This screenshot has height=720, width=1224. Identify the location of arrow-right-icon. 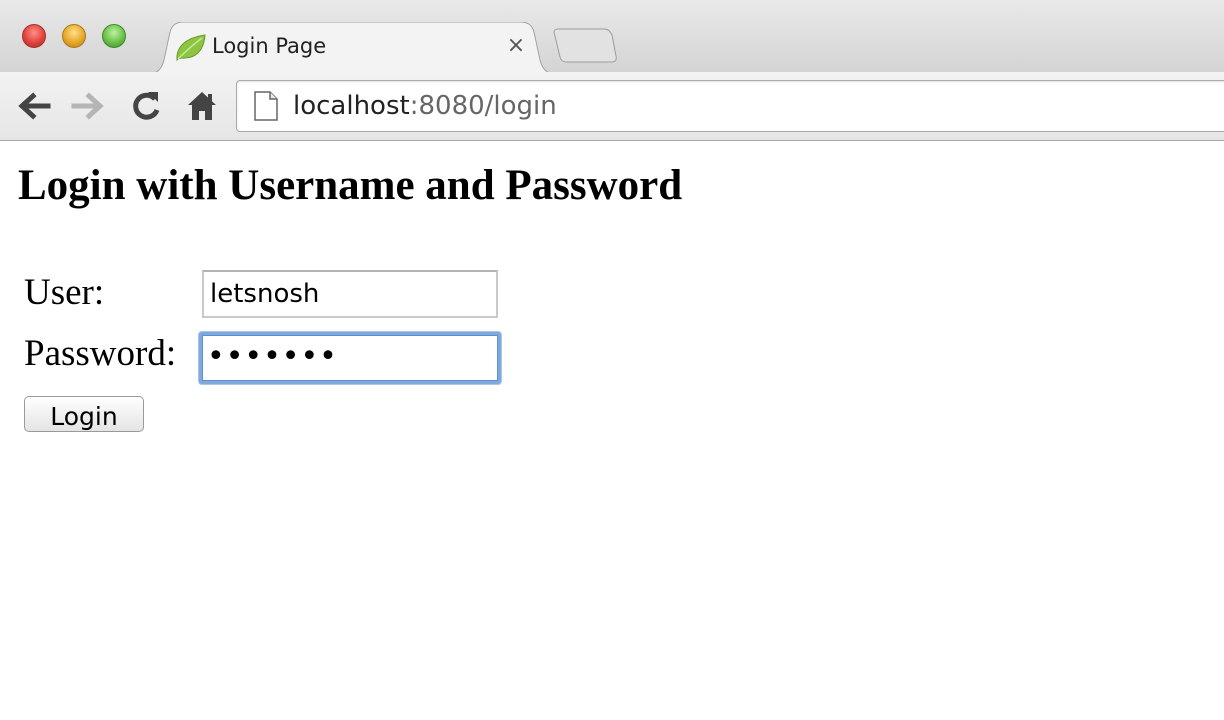
(87, 106).